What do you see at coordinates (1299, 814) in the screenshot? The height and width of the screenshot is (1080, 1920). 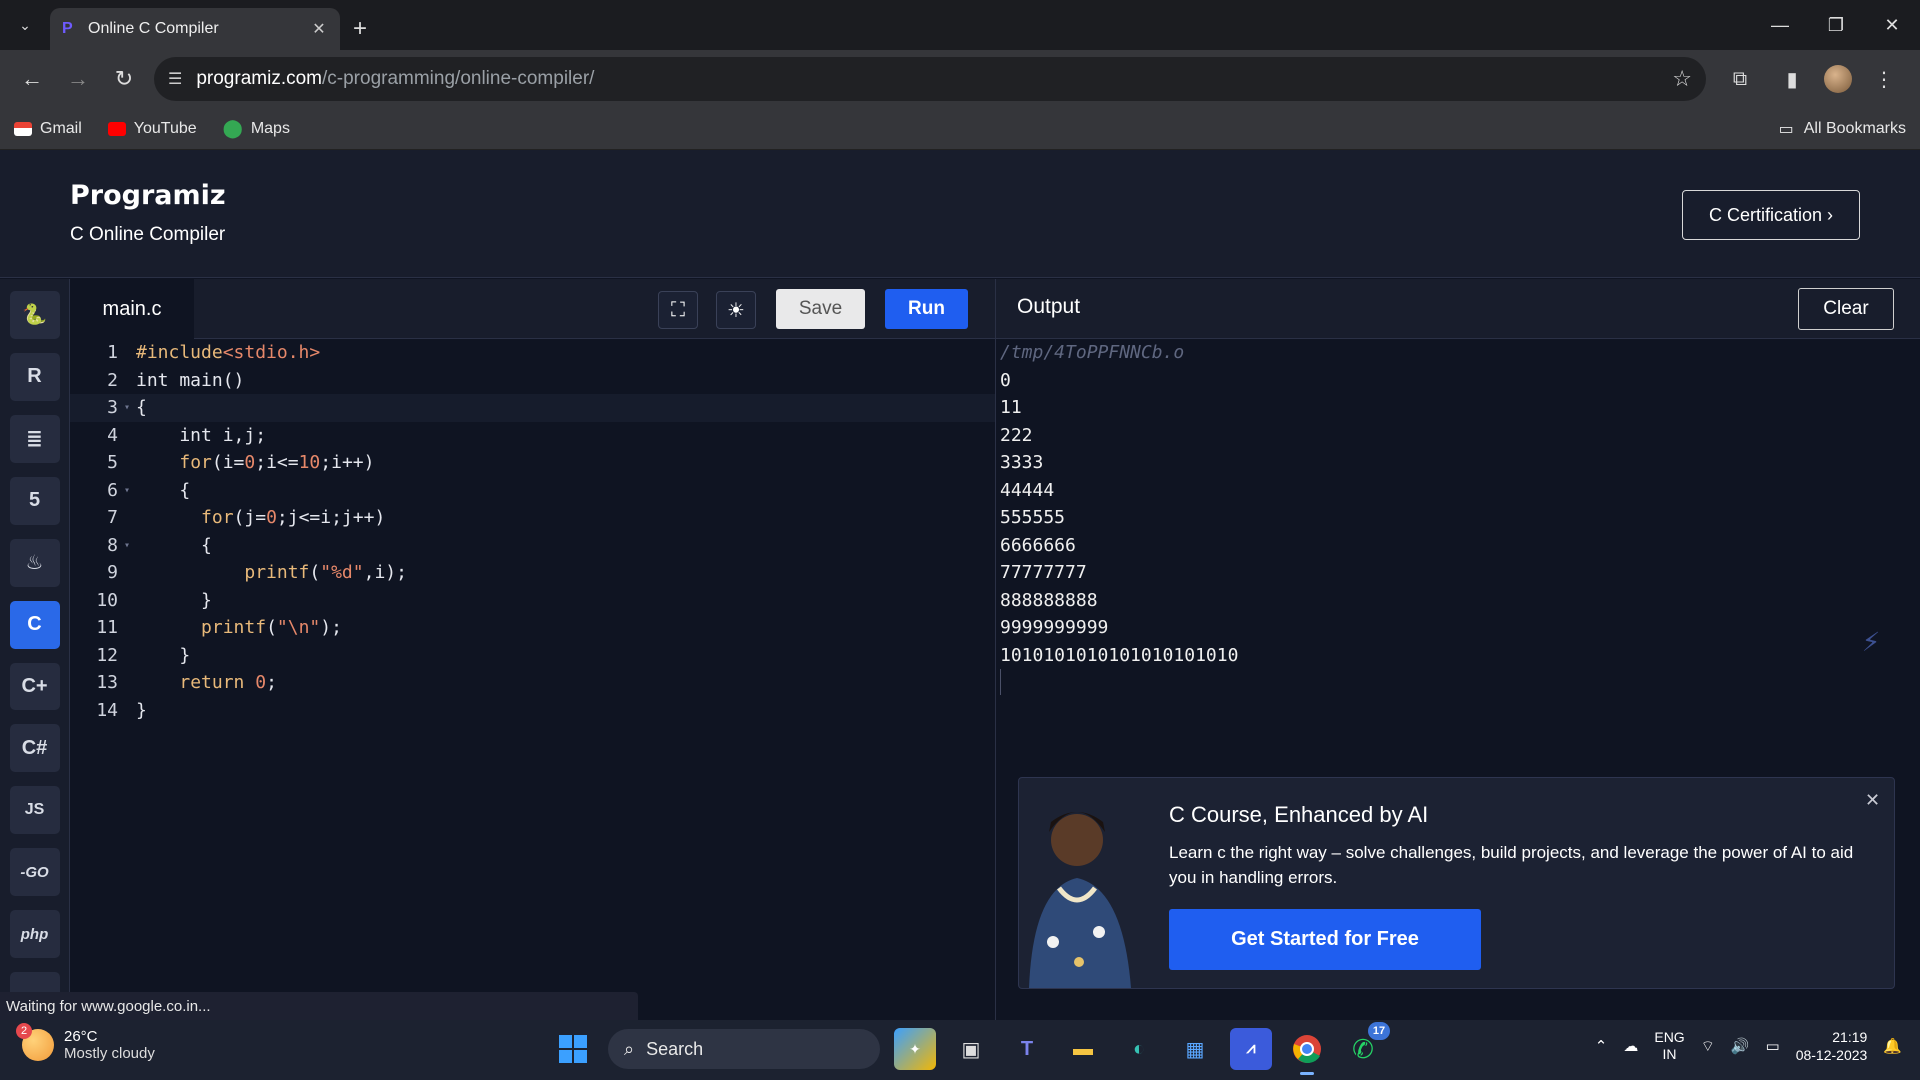 I see `promo-title: C Course, Enhanced by AI` at bounding box center [1299, 814].